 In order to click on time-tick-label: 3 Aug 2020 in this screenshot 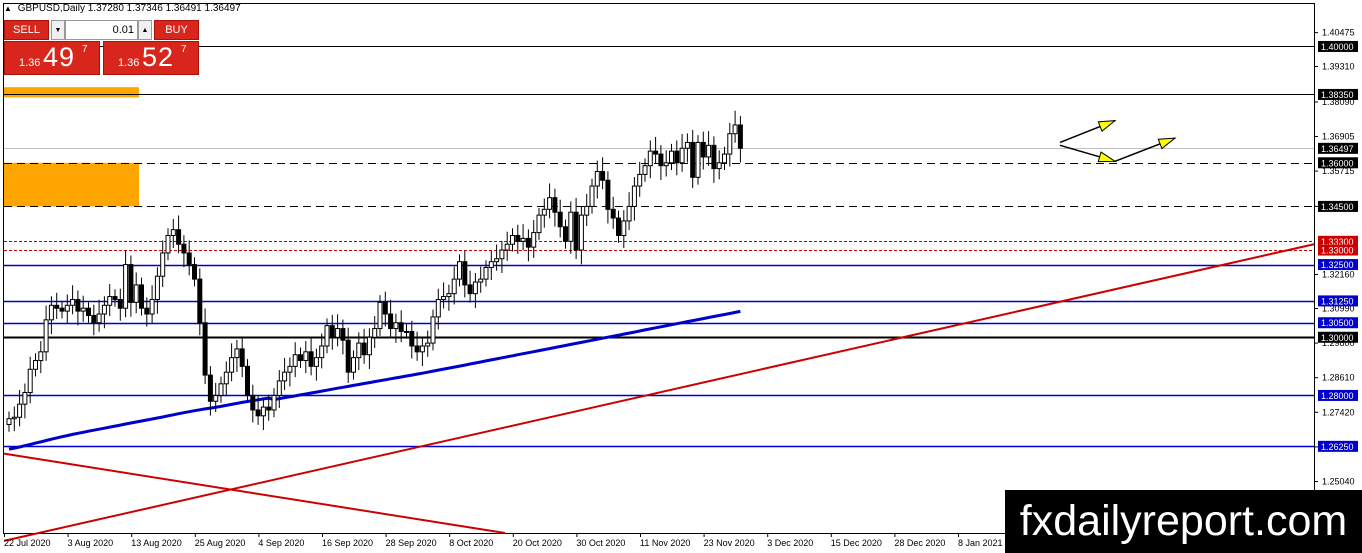, I will do `click(91, 543)`.